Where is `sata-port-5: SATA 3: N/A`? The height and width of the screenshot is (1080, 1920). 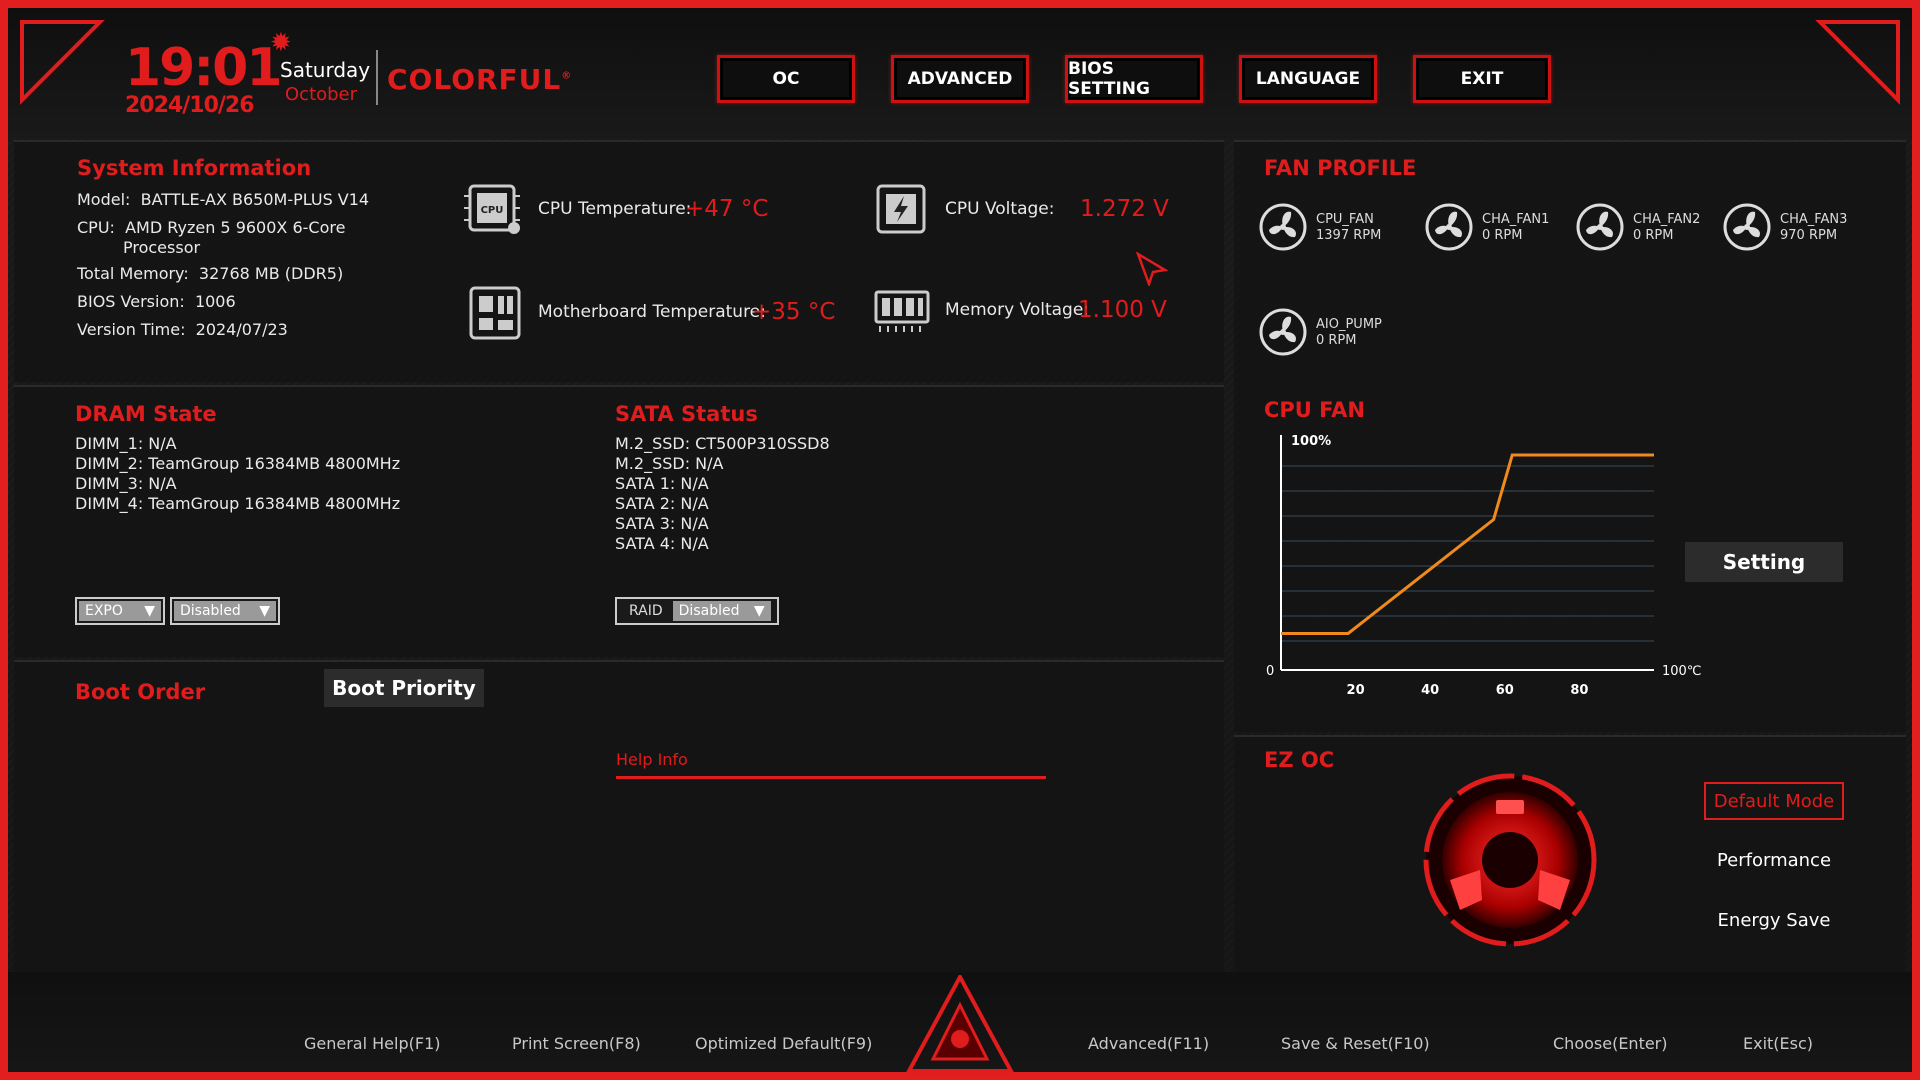
sata-port-5: SATA 3: N/A is located at coordinates (662, 523).